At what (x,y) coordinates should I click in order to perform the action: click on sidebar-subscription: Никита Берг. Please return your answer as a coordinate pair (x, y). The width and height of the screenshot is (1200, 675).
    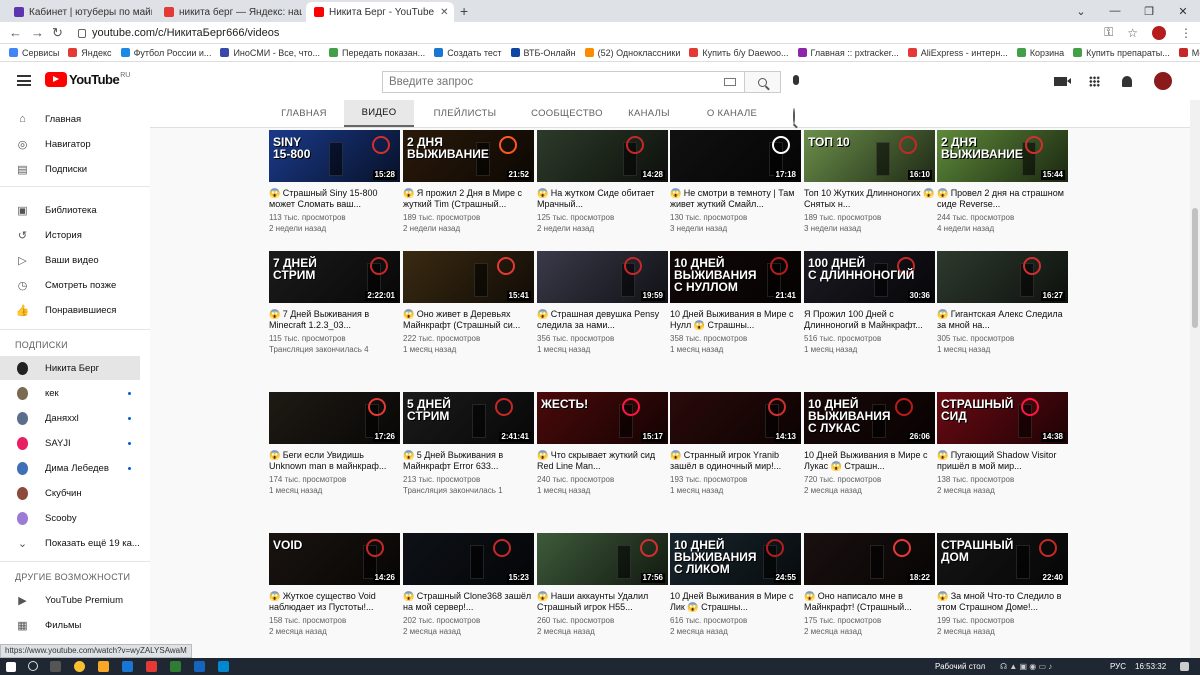
    Looking at the image, I should click on (70, 368).